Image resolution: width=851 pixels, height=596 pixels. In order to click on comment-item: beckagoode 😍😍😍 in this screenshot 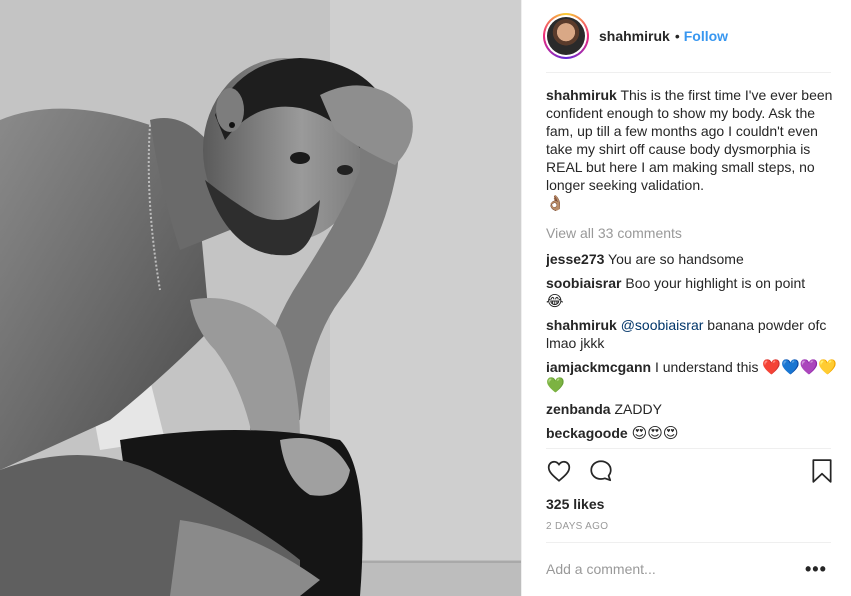, I will do `click(692, 433)`.